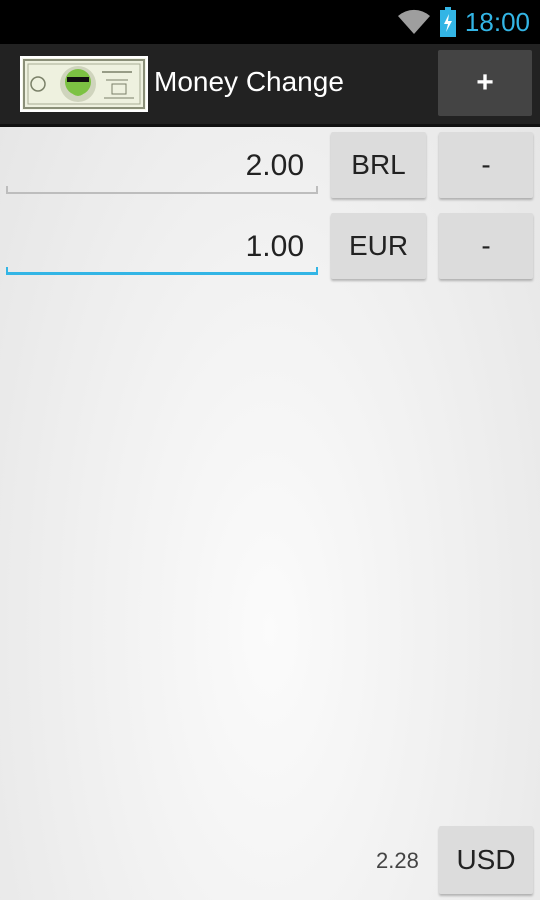  Describe the element at coordinates (397, 860) in the screenshot. I see `converted-result: 2.28` at that location.